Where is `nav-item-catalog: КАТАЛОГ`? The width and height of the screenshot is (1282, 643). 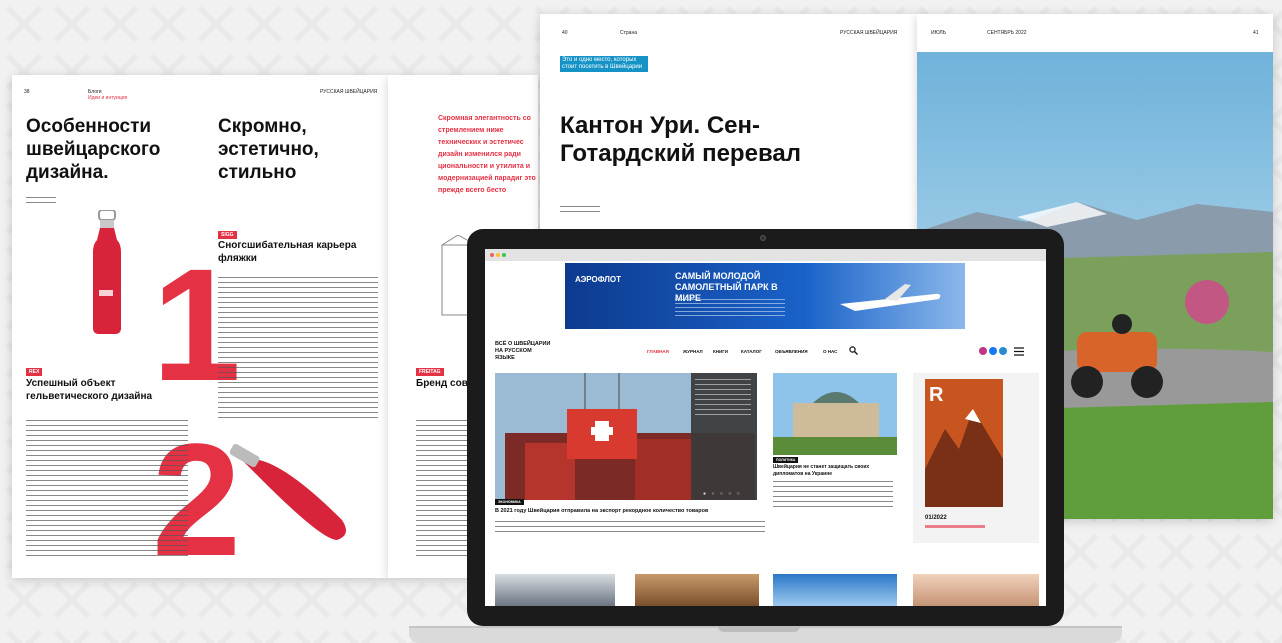 nav-item-catalog: КАТАЛОГ is located at coordinates (751, 351).